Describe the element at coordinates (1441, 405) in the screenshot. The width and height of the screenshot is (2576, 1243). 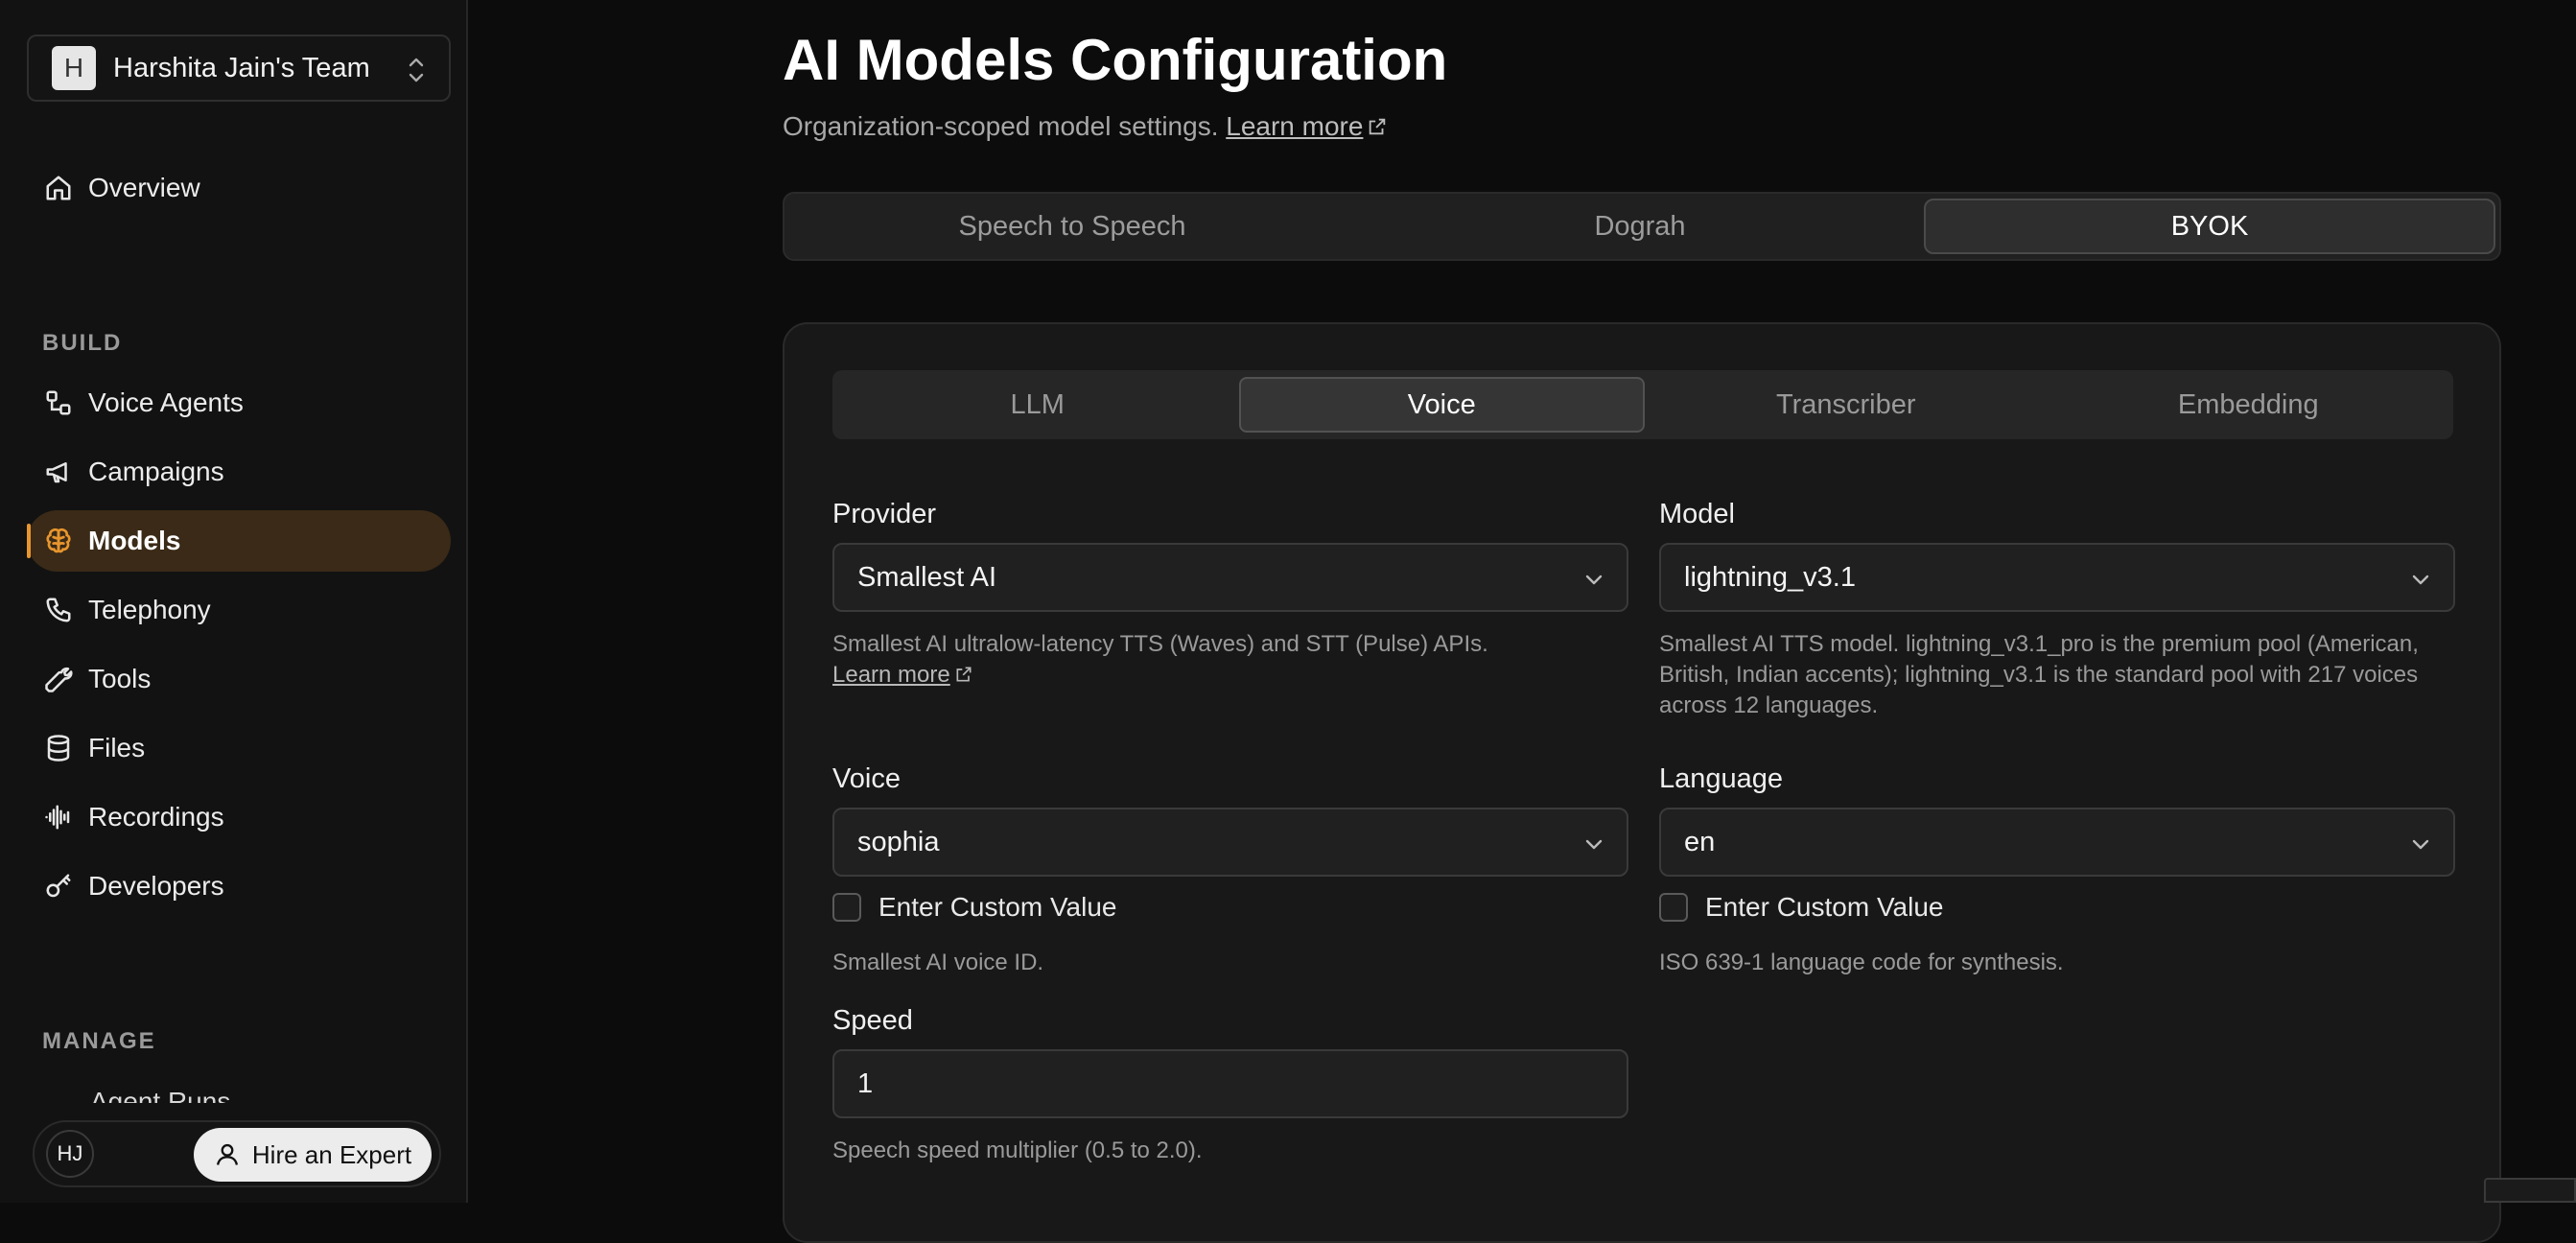
I see `tab-voice: Voice` at that location.